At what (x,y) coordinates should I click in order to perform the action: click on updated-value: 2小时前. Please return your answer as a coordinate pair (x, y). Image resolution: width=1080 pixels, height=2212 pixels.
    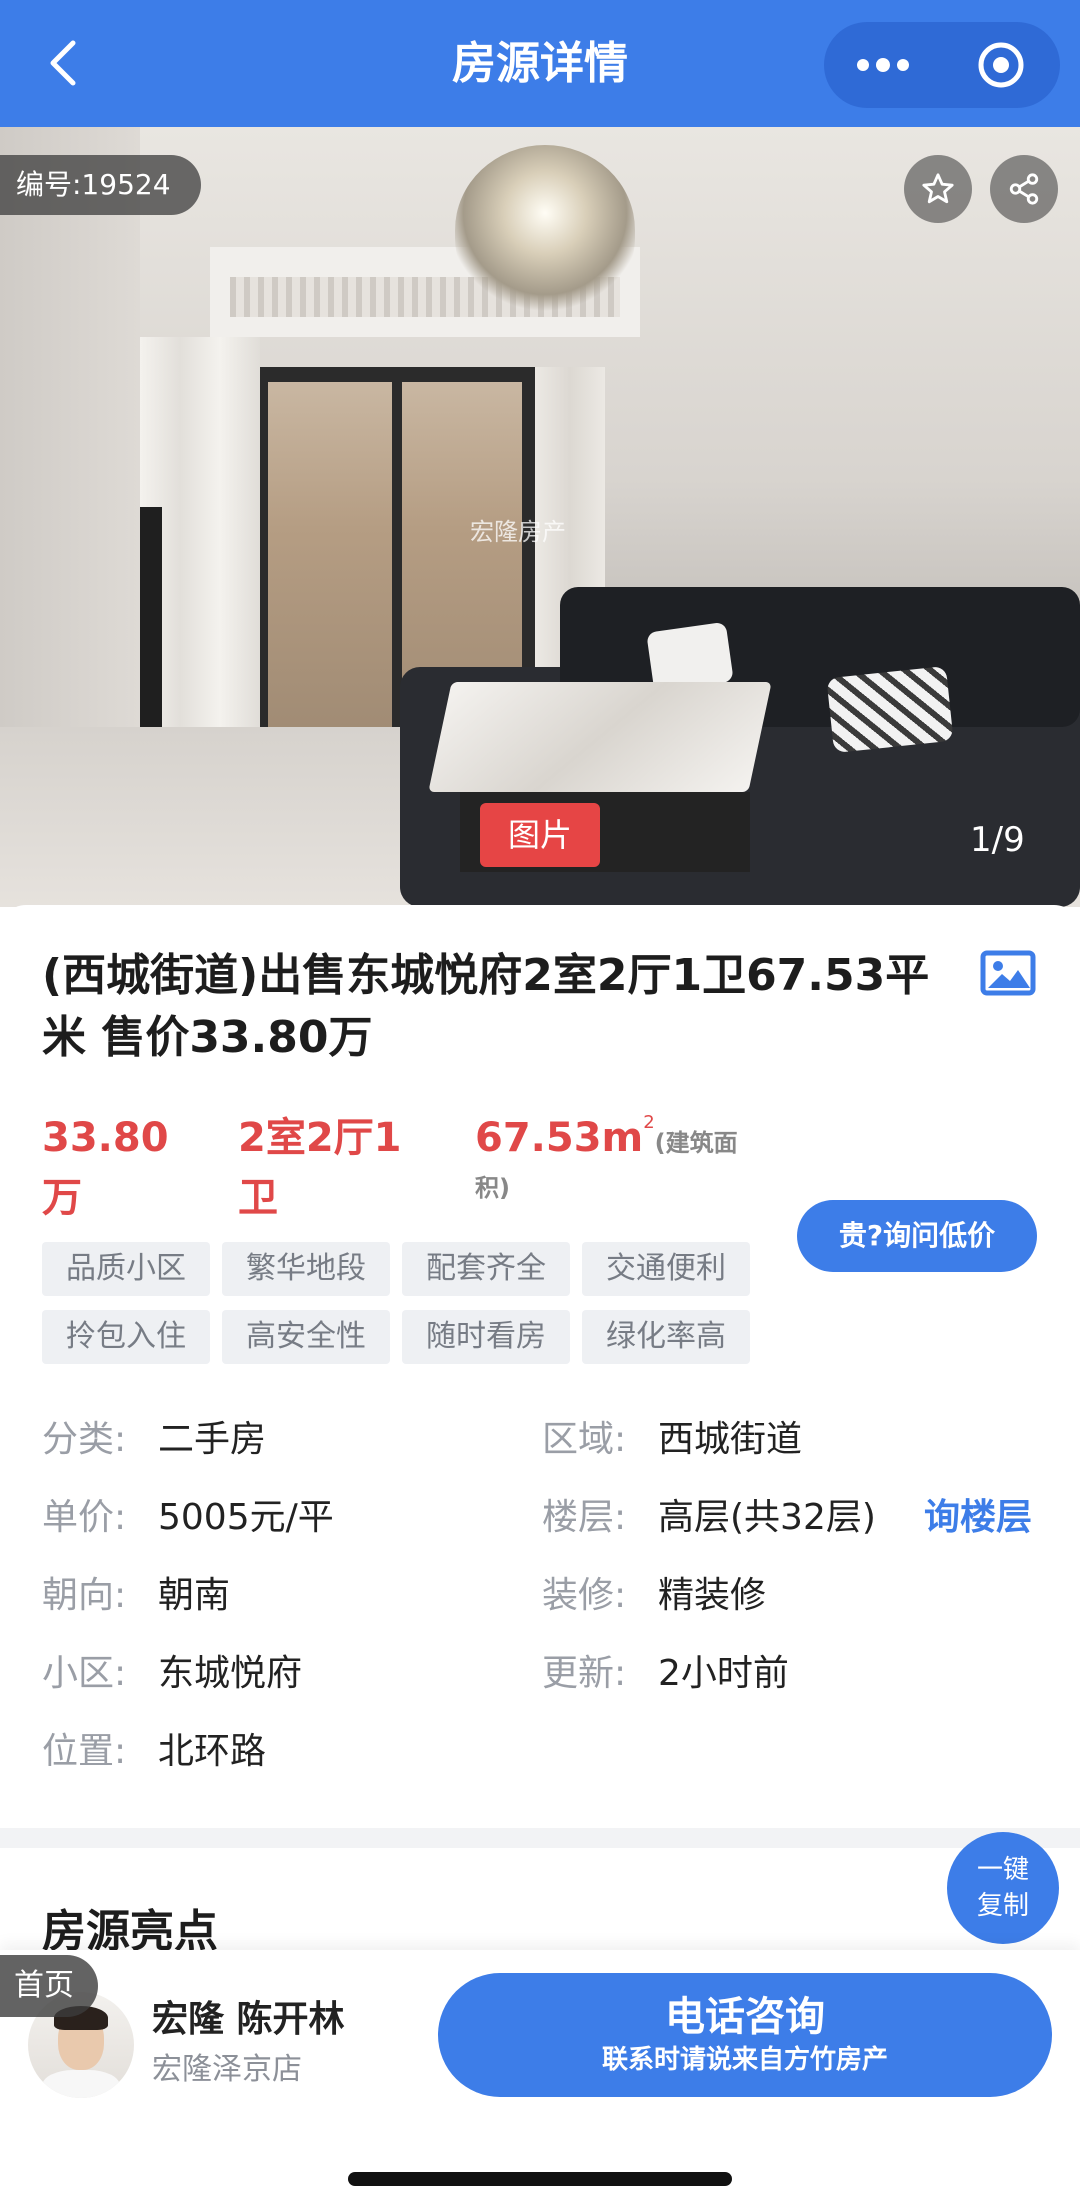
    Looking at the image, I should click on (723, 1673).